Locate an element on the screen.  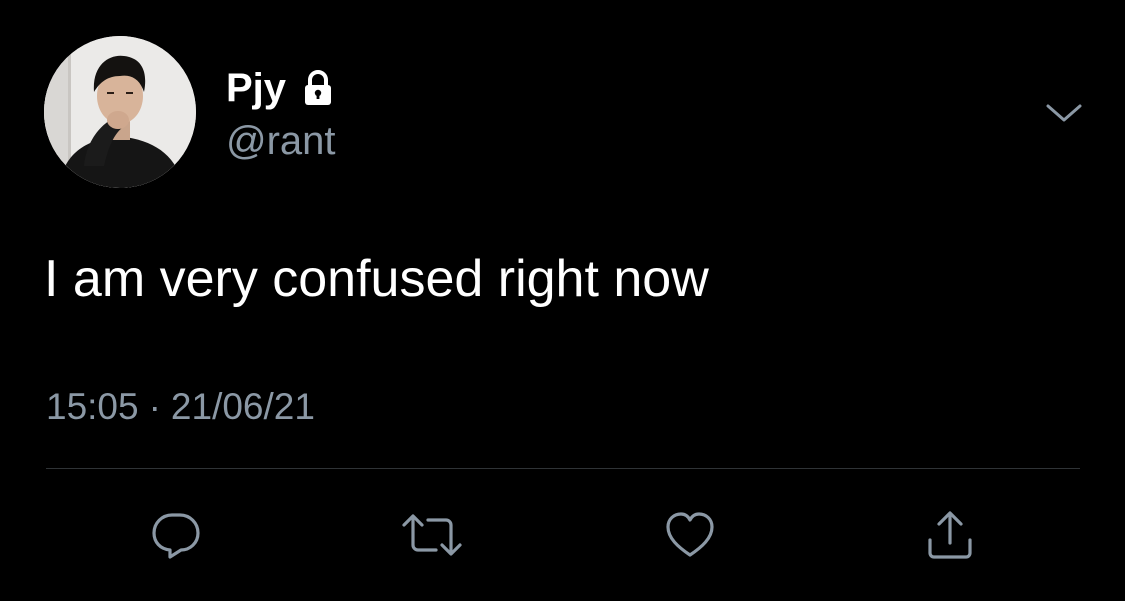
author-display-name: Pjy is located at coordinates (256, 88).